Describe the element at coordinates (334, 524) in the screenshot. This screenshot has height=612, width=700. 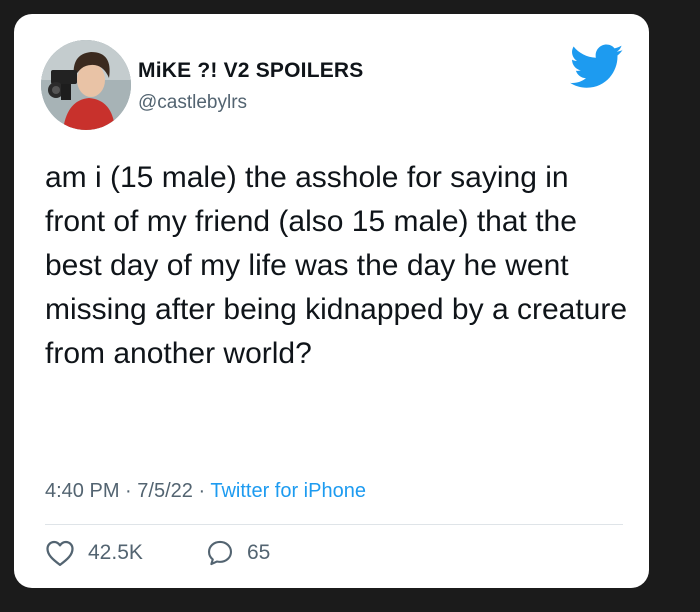
I see `divider` at that location.